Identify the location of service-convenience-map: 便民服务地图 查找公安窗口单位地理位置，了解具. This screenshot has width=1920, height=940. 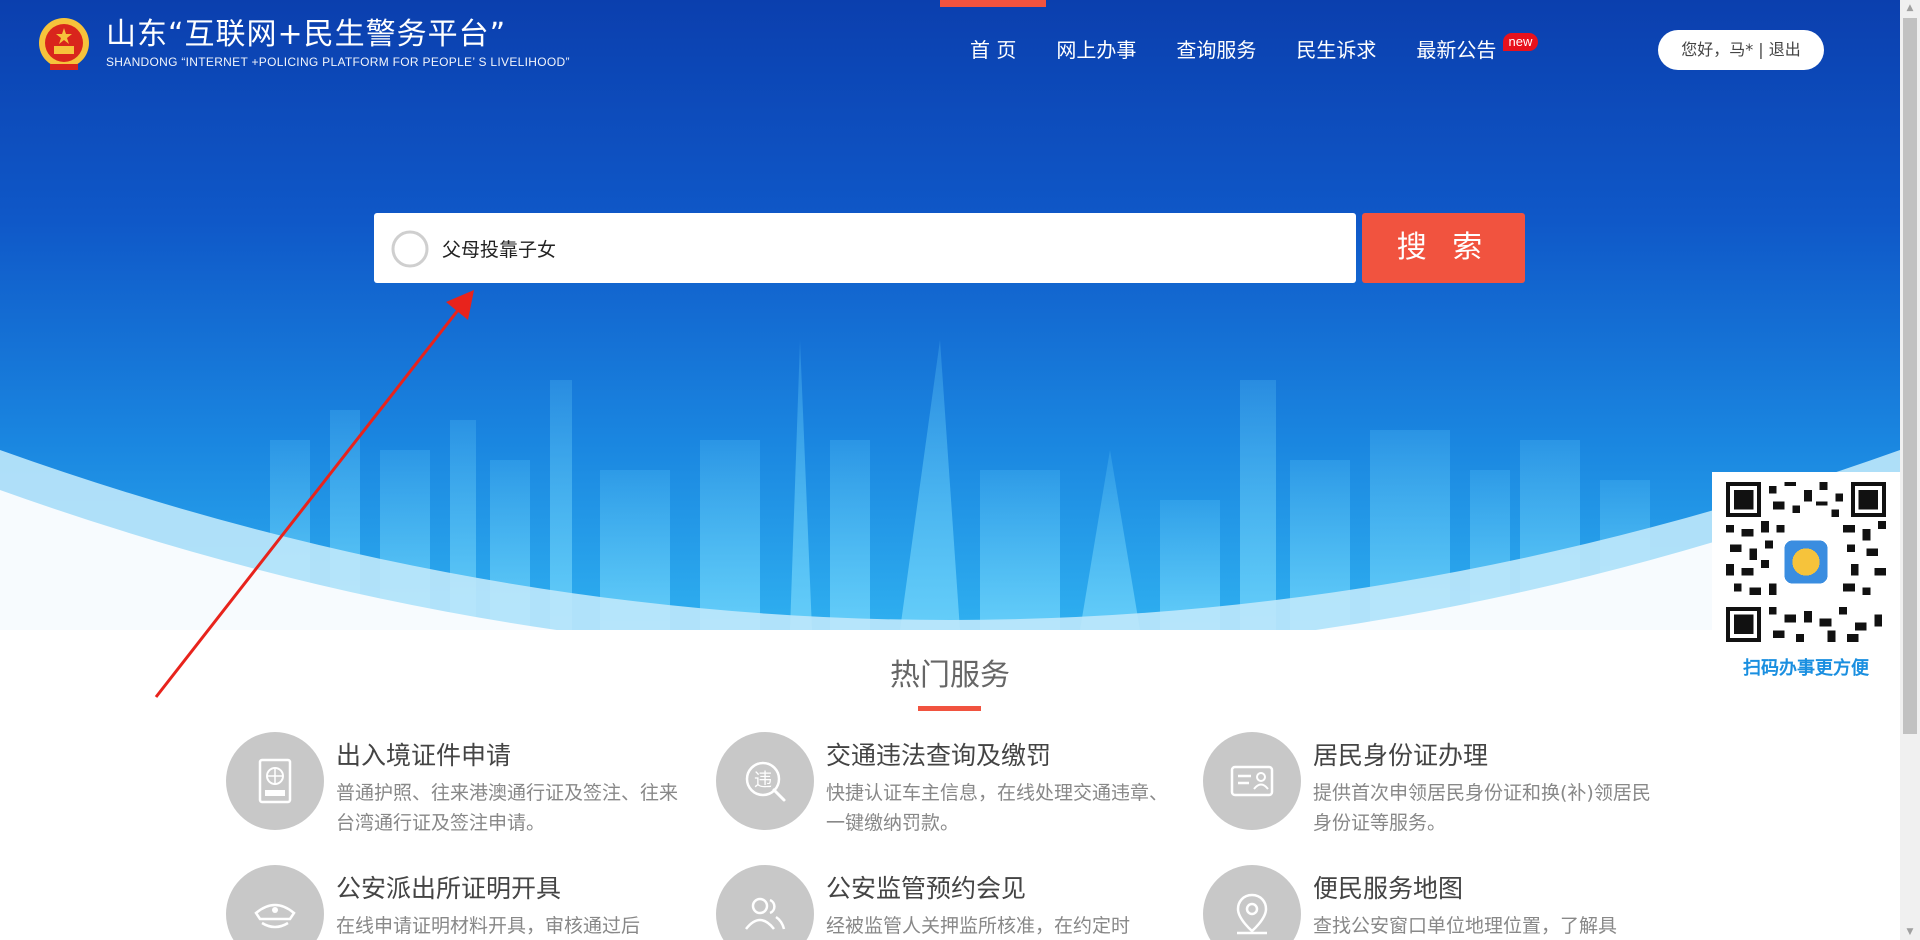
(1433, 902).